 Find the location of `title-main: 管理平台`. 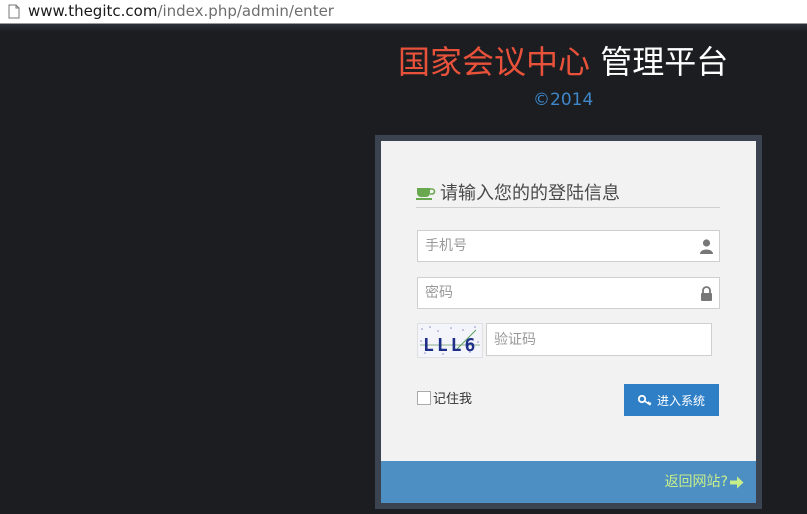

title-main: 管理平台 is located at coordinates (659, 62).